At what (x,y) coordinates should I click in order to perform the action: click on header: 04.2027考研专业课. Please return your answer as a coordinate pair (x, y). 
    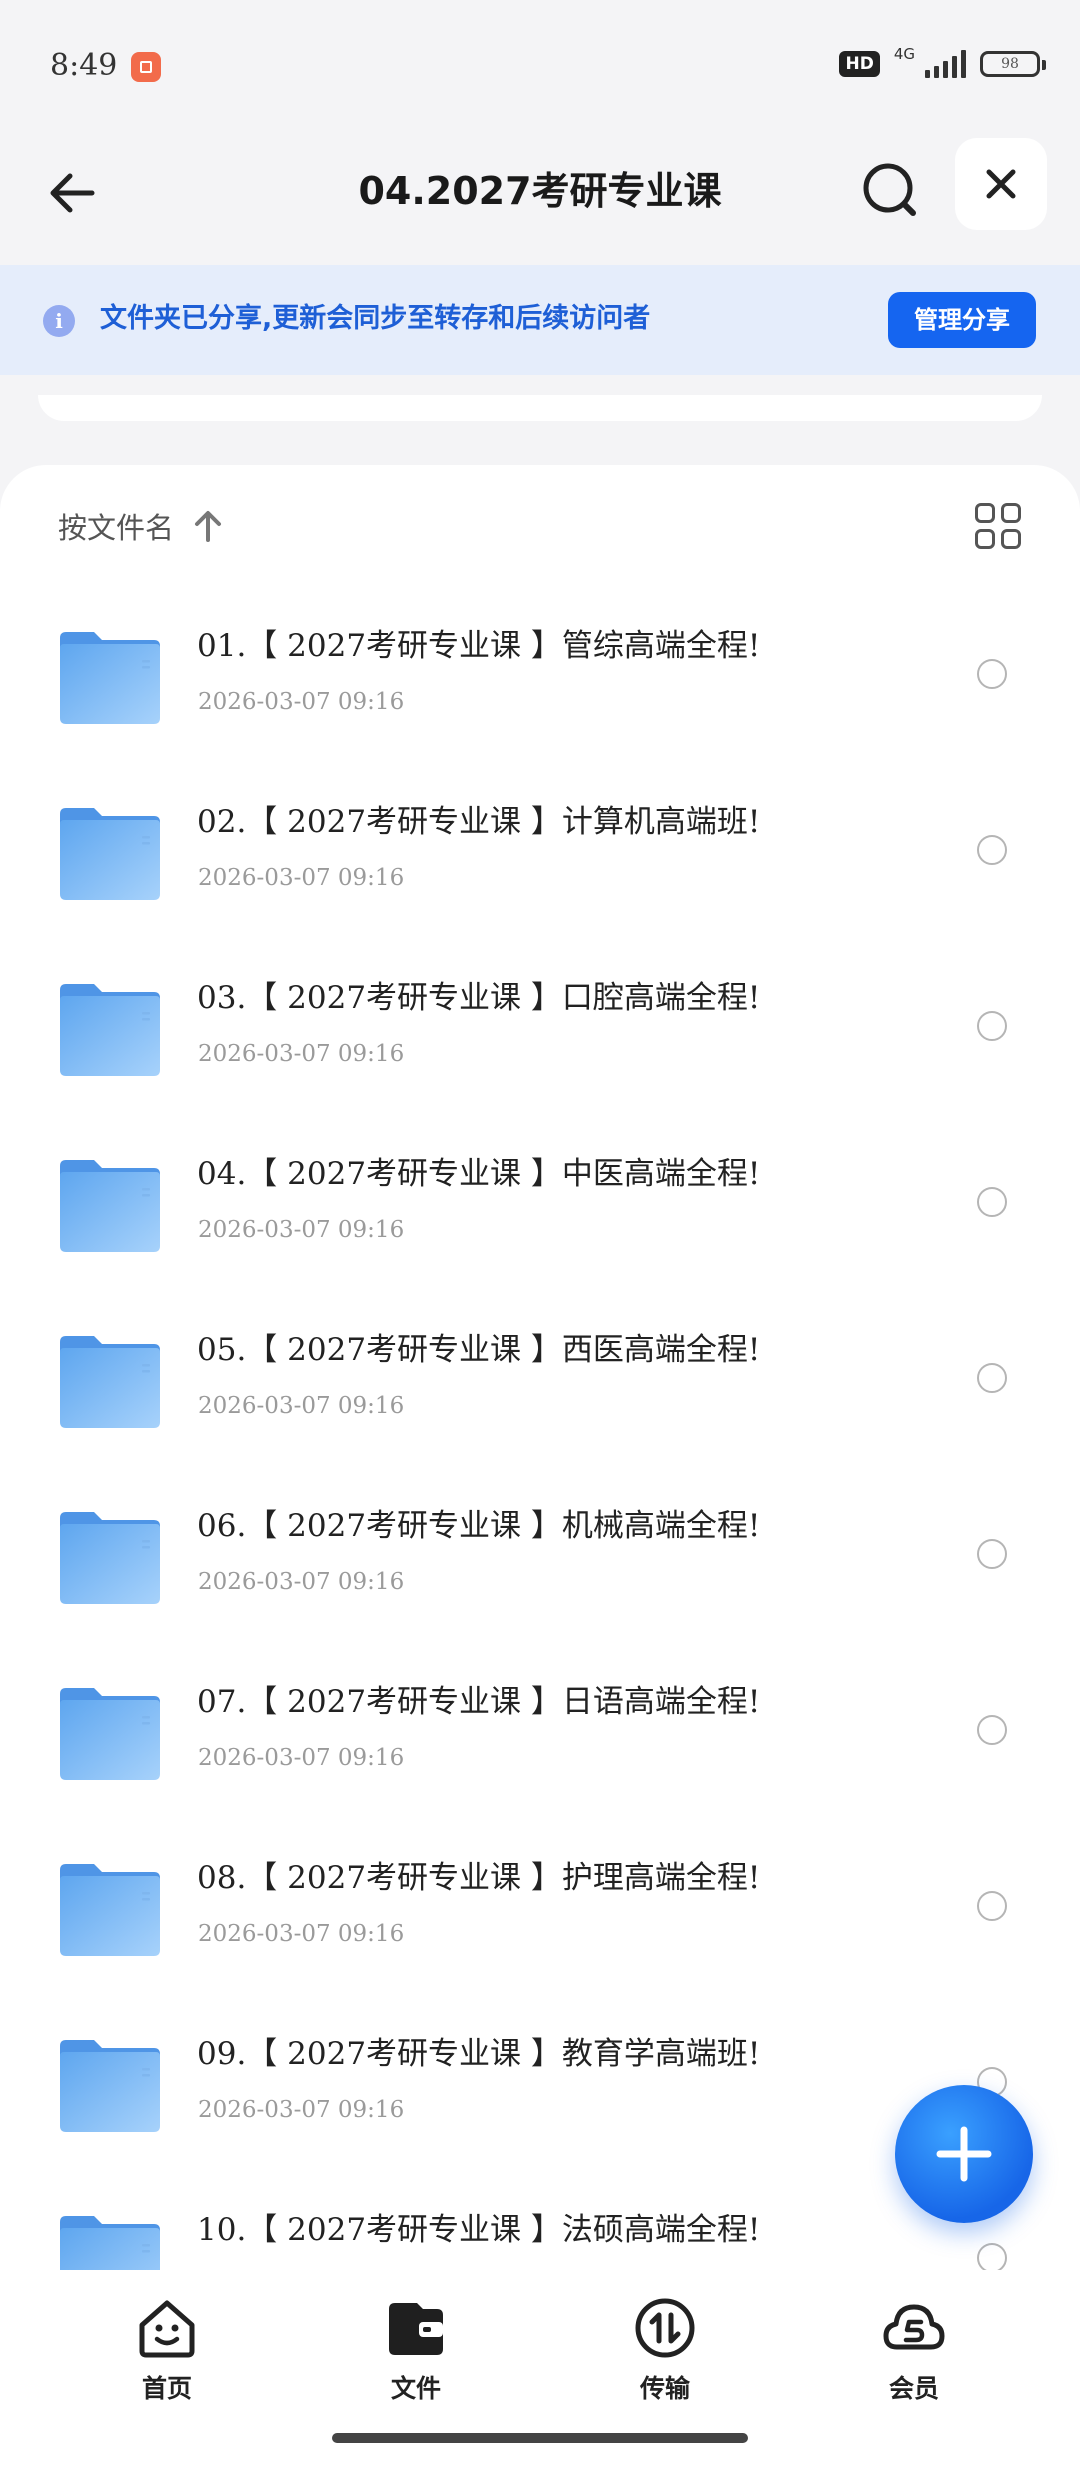
    Looking at the image, I should click on (540, 197).